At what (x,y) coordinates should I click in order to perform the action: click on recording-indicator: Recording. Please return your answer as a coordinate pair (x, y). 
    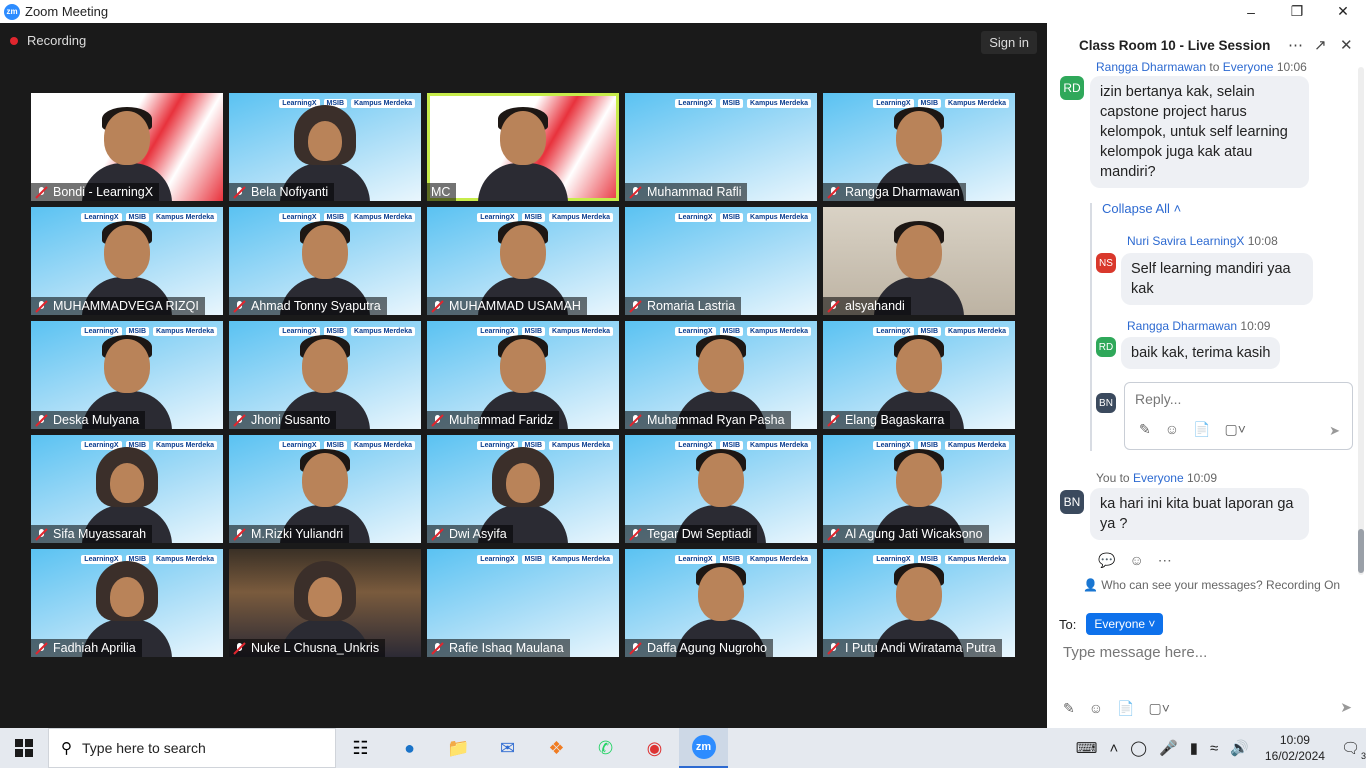
    Looking at the image, I should click on (48, 40).